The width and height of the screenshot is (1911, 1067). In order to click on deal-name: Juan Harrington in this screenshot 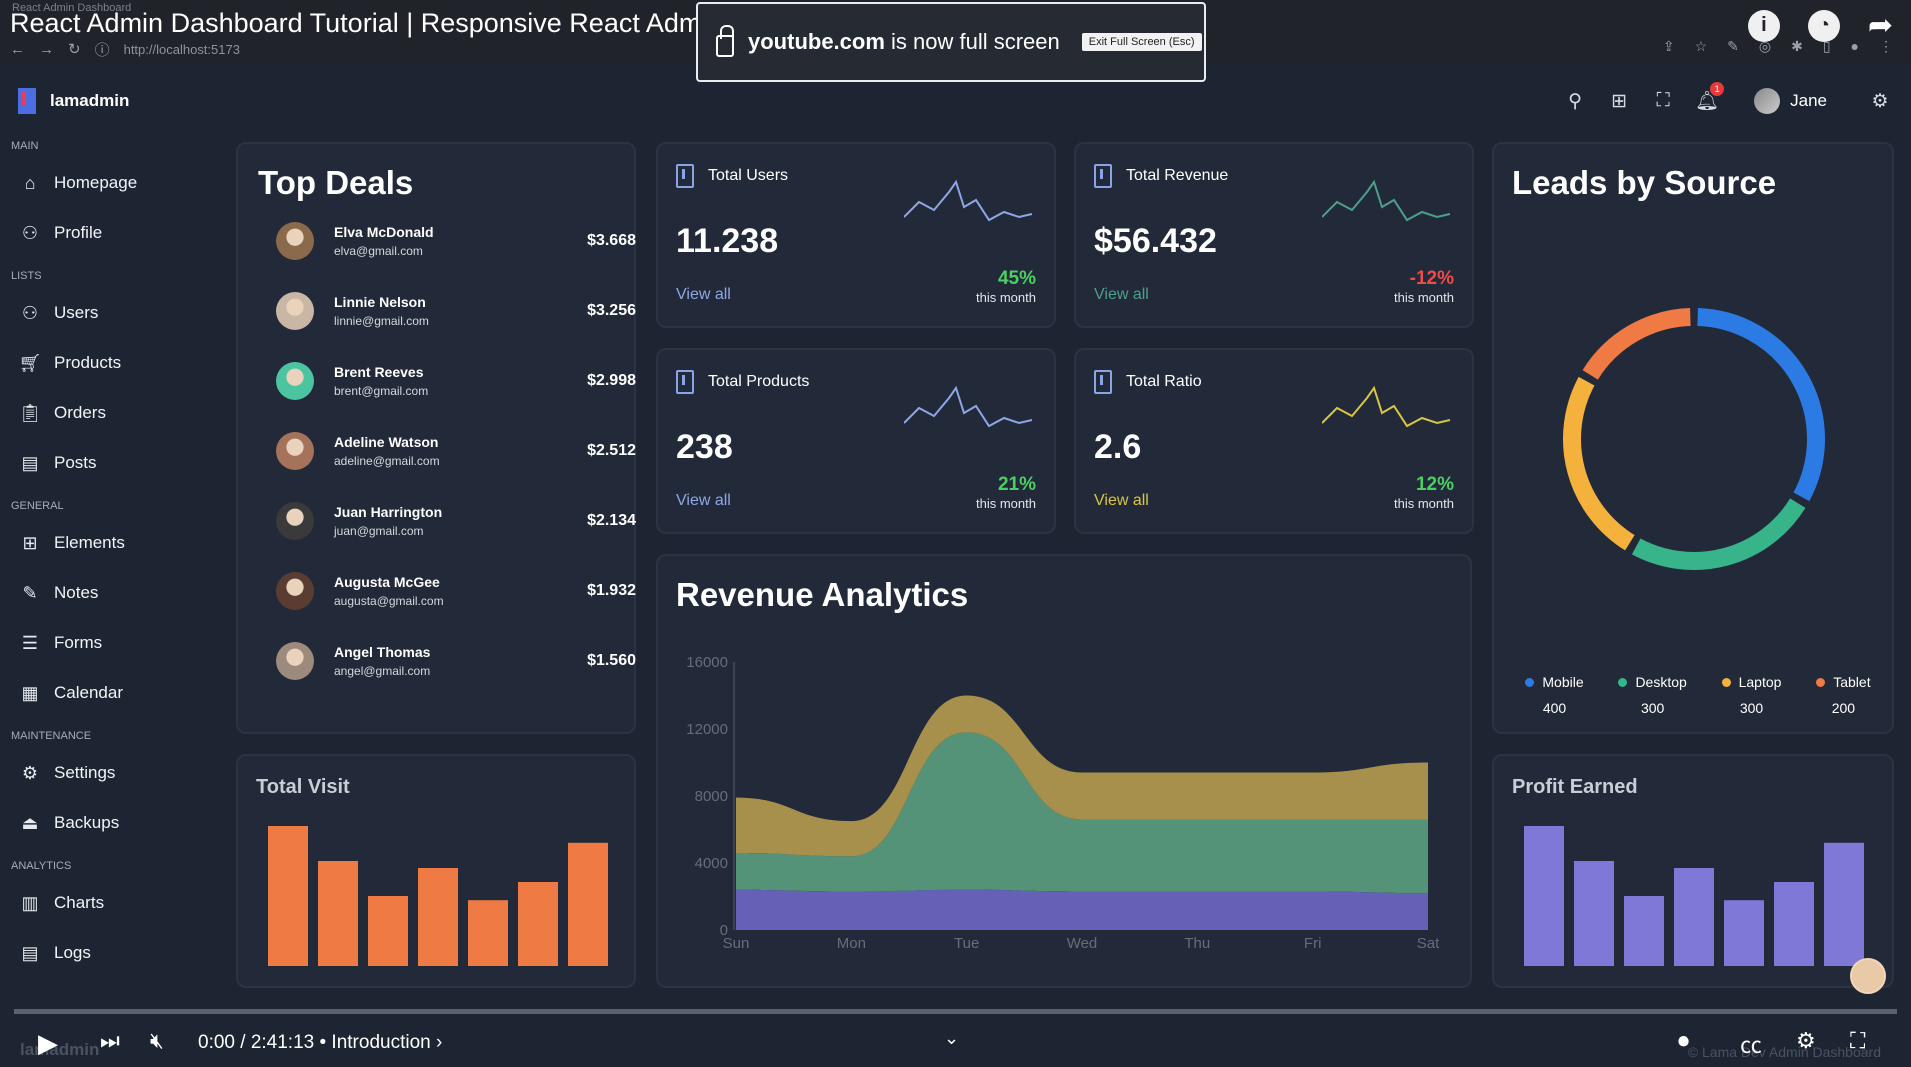, I will do `click(388, 512)`.